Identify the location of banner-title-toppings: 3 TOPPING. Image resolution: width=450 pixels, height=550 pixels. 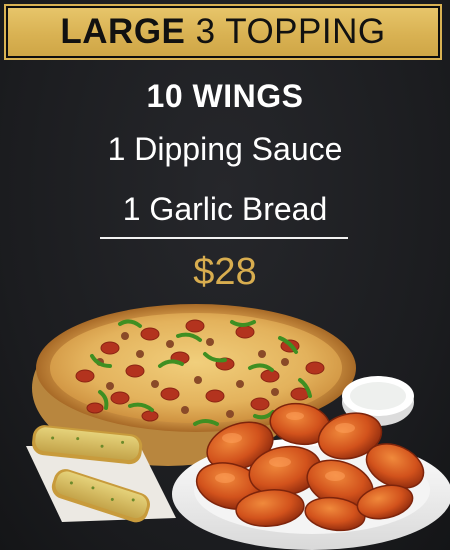
(290, 31).